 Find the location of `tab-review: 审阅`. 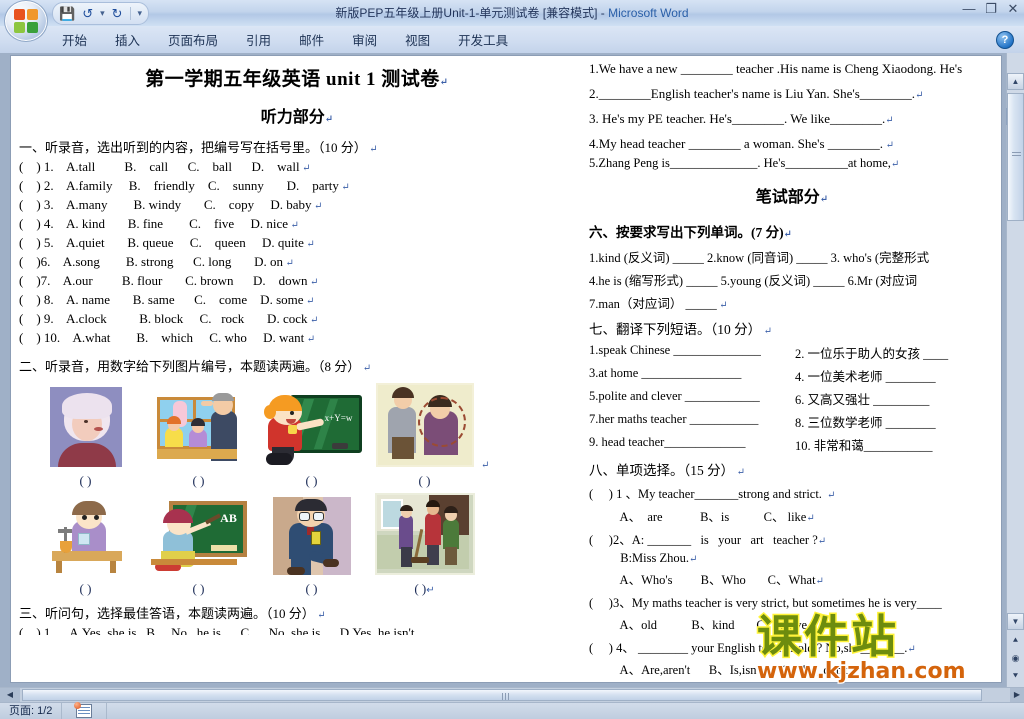

tab-review: 审阅 is located at coordinates (364, 39).